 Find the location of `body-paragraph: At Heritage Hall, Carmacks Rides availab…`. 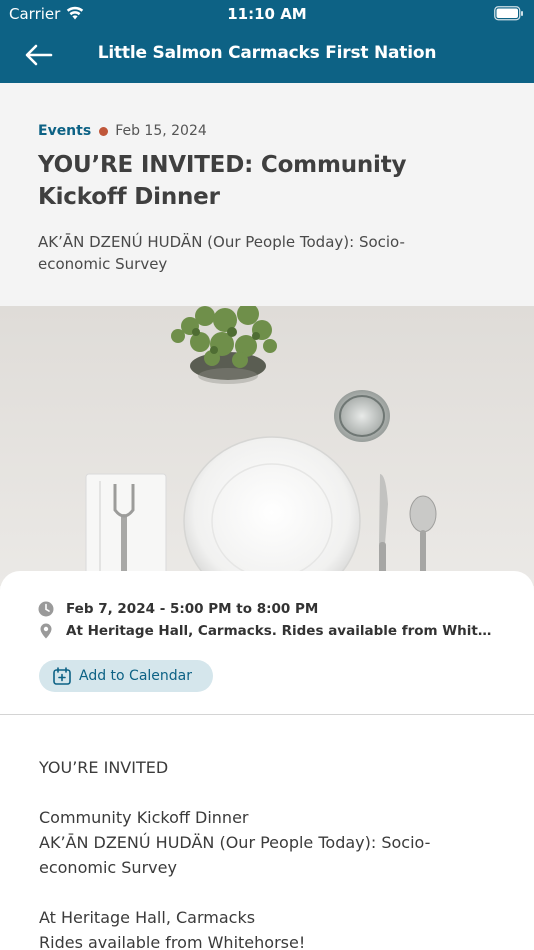

body-paragraph: At Heritage Hall, Carmacks Rides availab… is located at coordinates (172, 929).